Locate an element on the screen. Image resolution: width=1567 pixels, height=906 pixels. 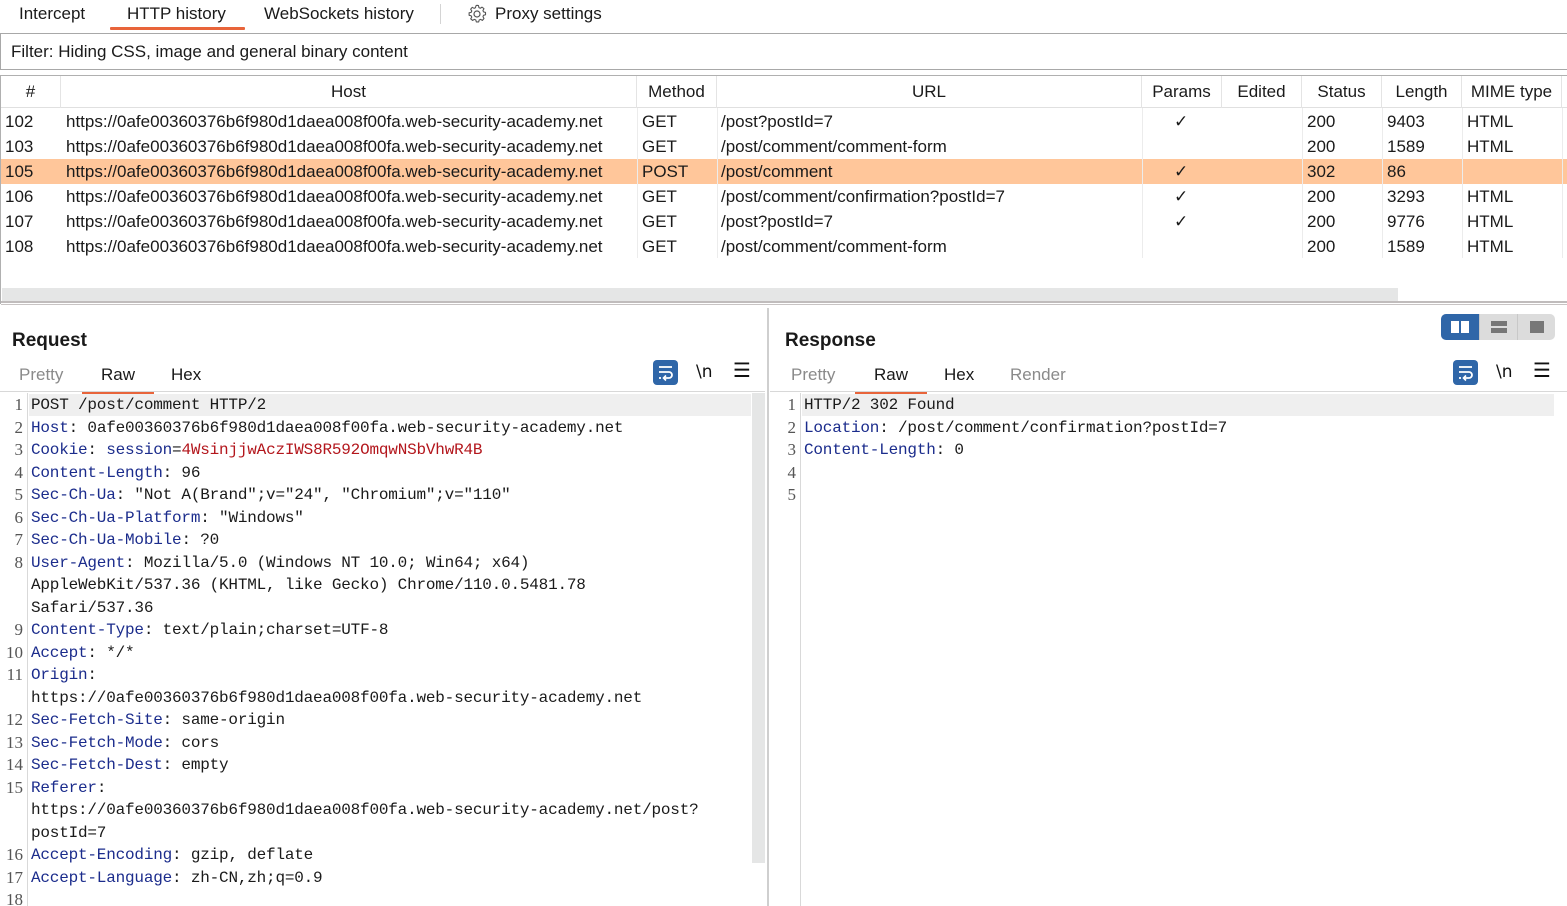
line-number: 16 is located at coordinates (14, 854).